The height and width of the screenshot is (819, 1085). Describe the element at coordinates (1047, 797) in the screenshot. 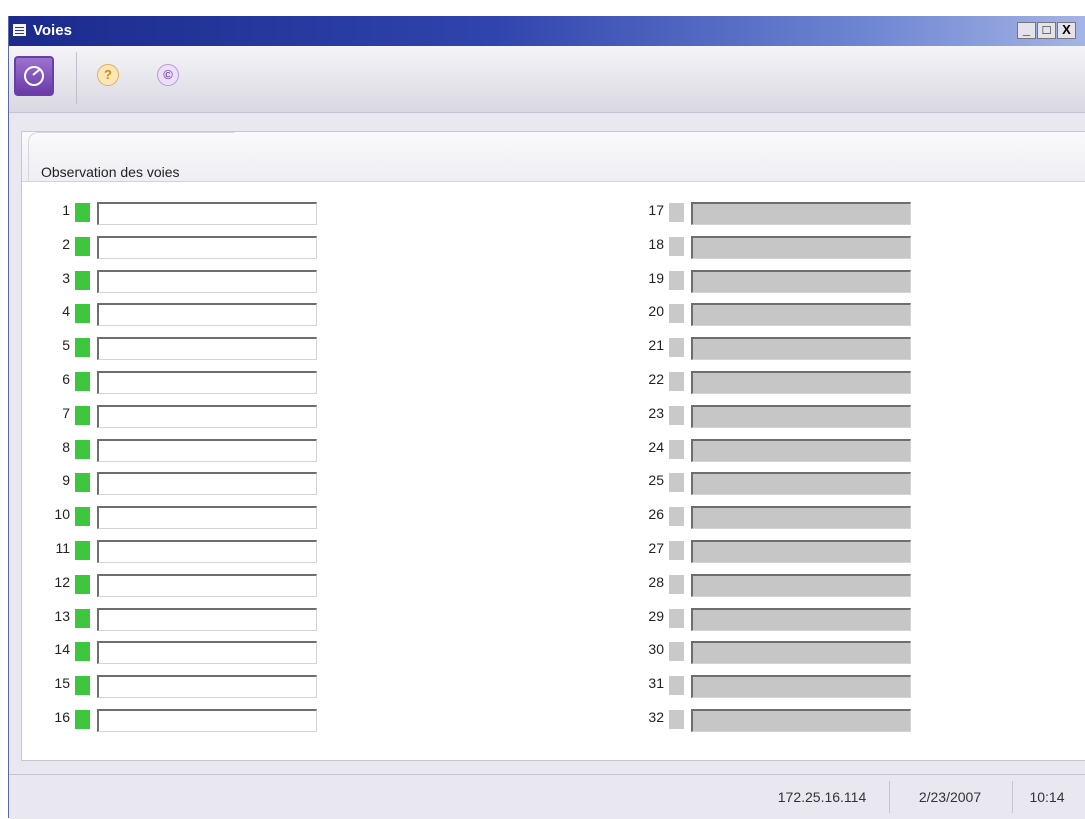

I see `status-time: 10:14` at that location.